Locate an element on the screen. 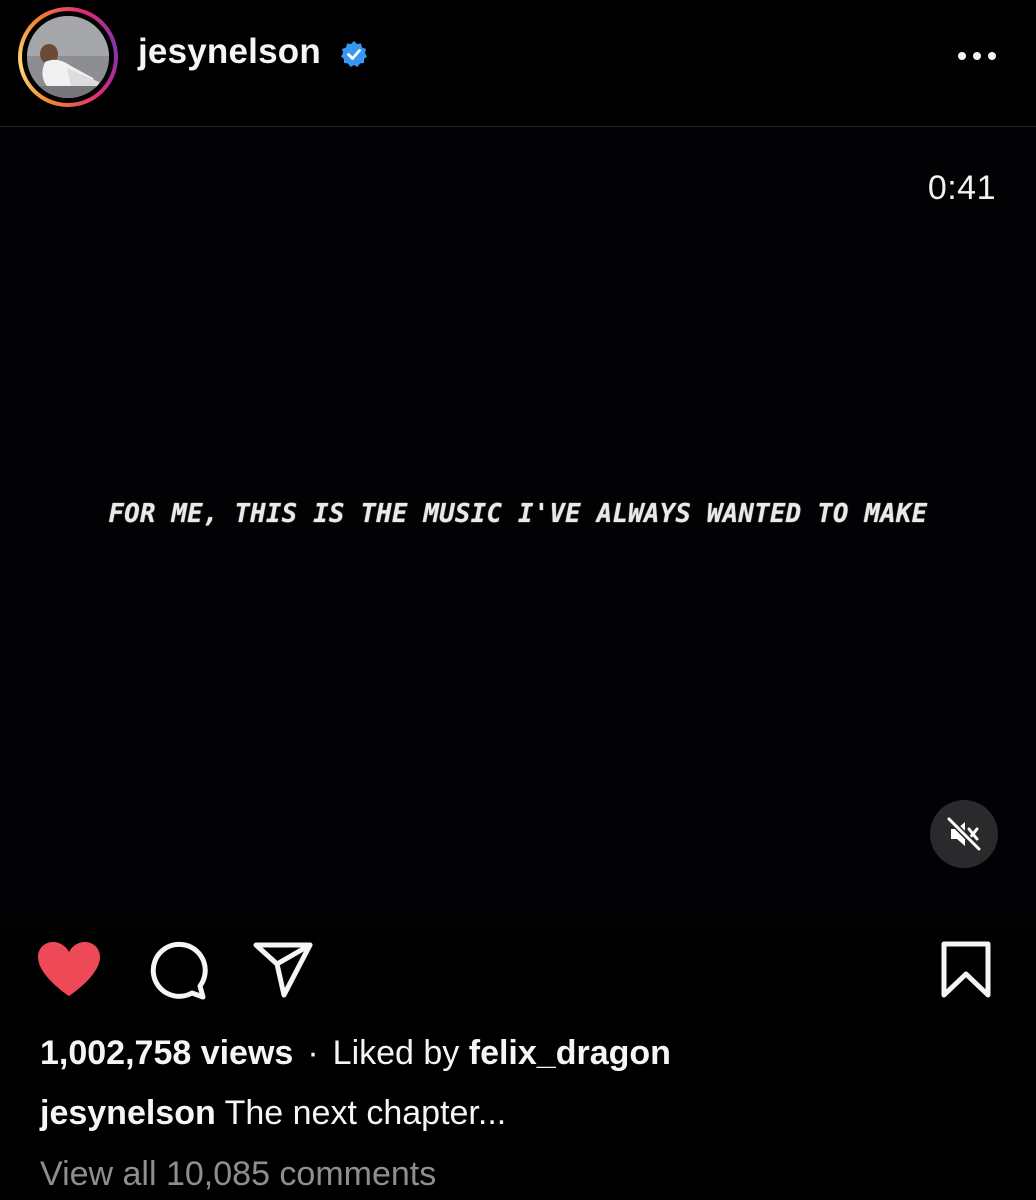 The width and height of the screenshot is (1036, 1200). story-ring is located at coordinates (68, 57).